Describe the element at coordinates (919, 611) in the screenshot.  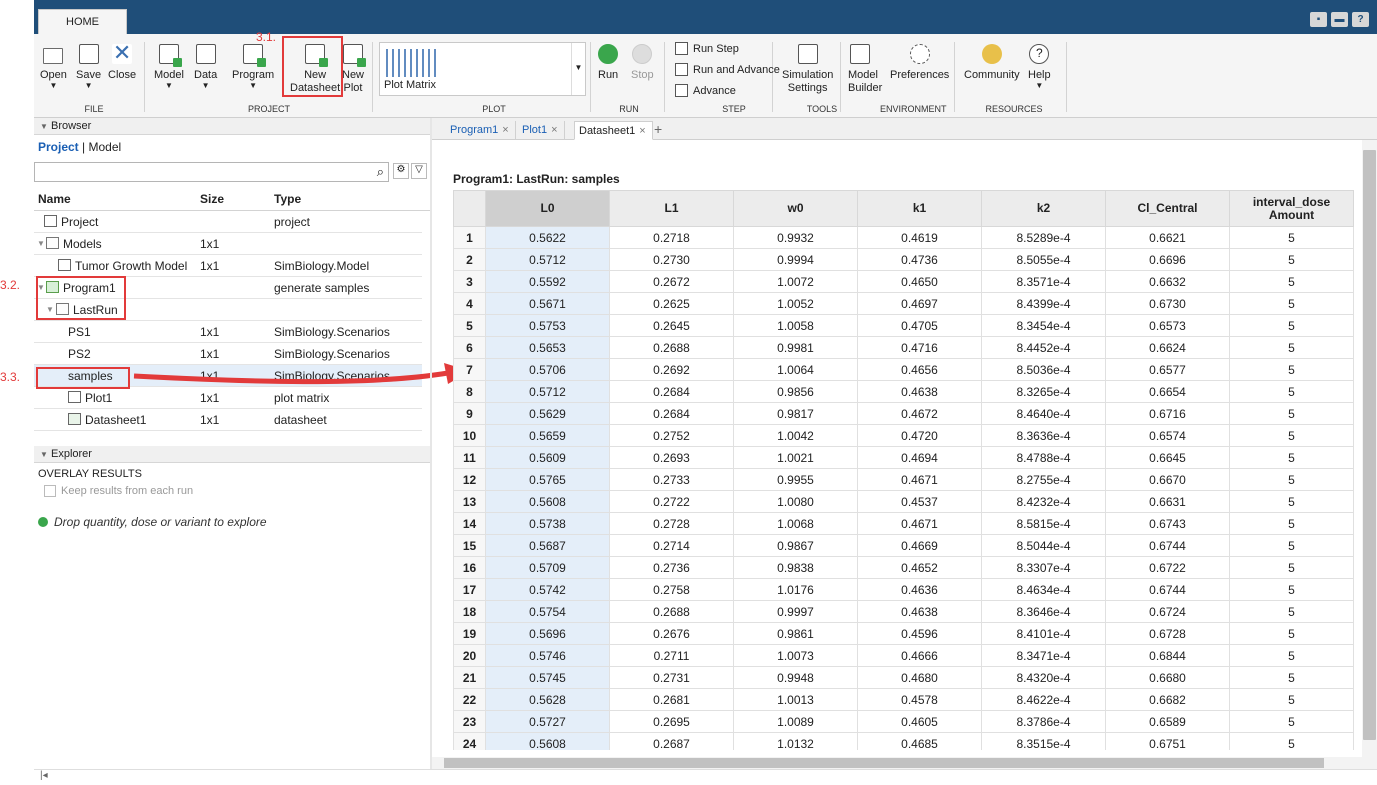
I see `table-cell: 0.4638` at that location.